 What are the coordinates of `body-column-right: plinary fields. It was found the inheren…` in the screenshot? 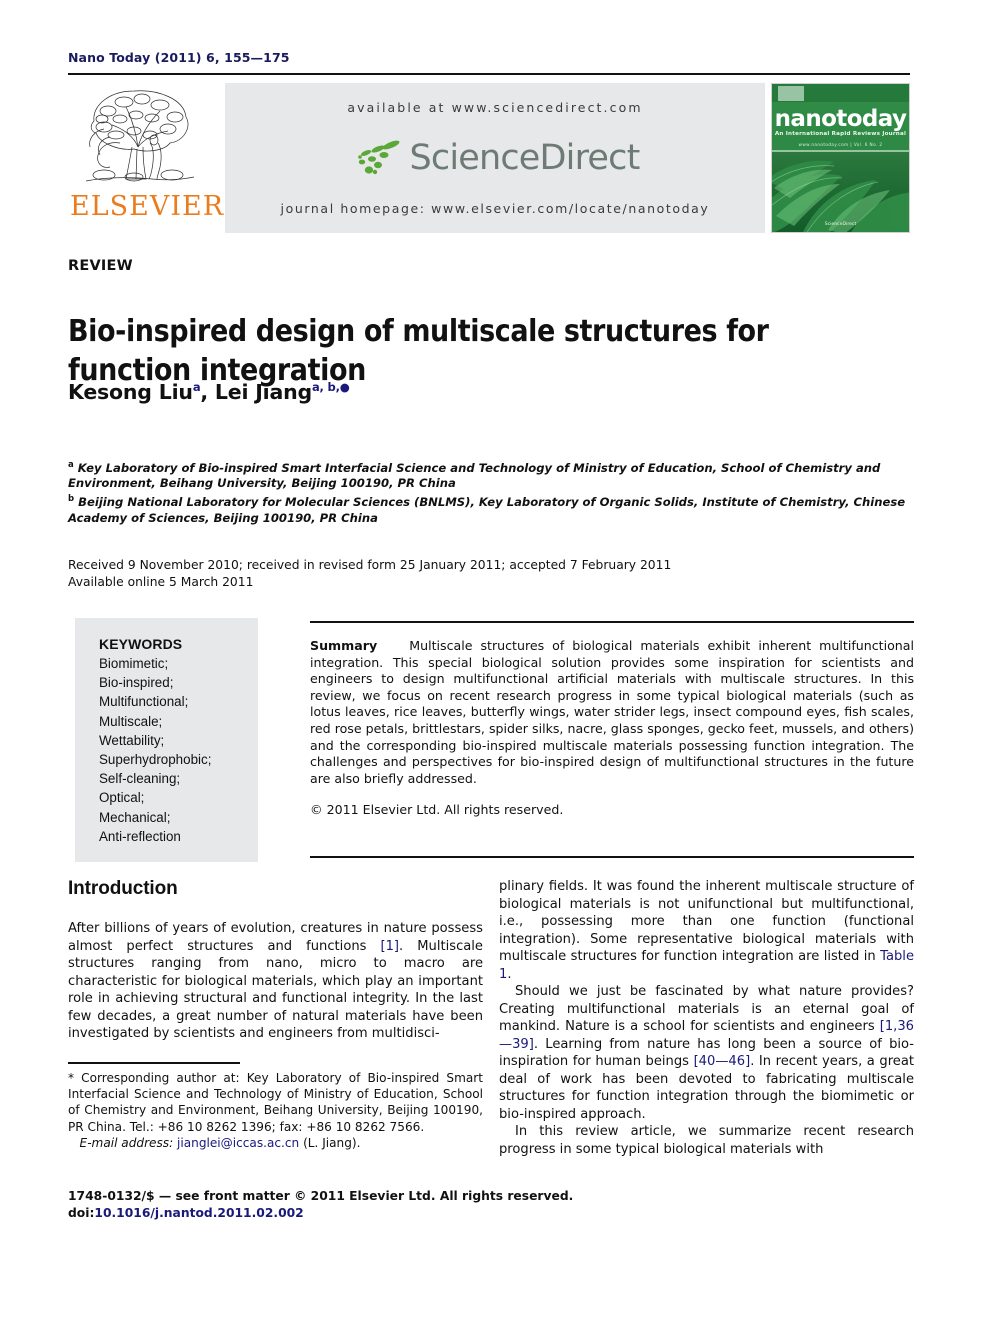 It's located at (706, 1018).